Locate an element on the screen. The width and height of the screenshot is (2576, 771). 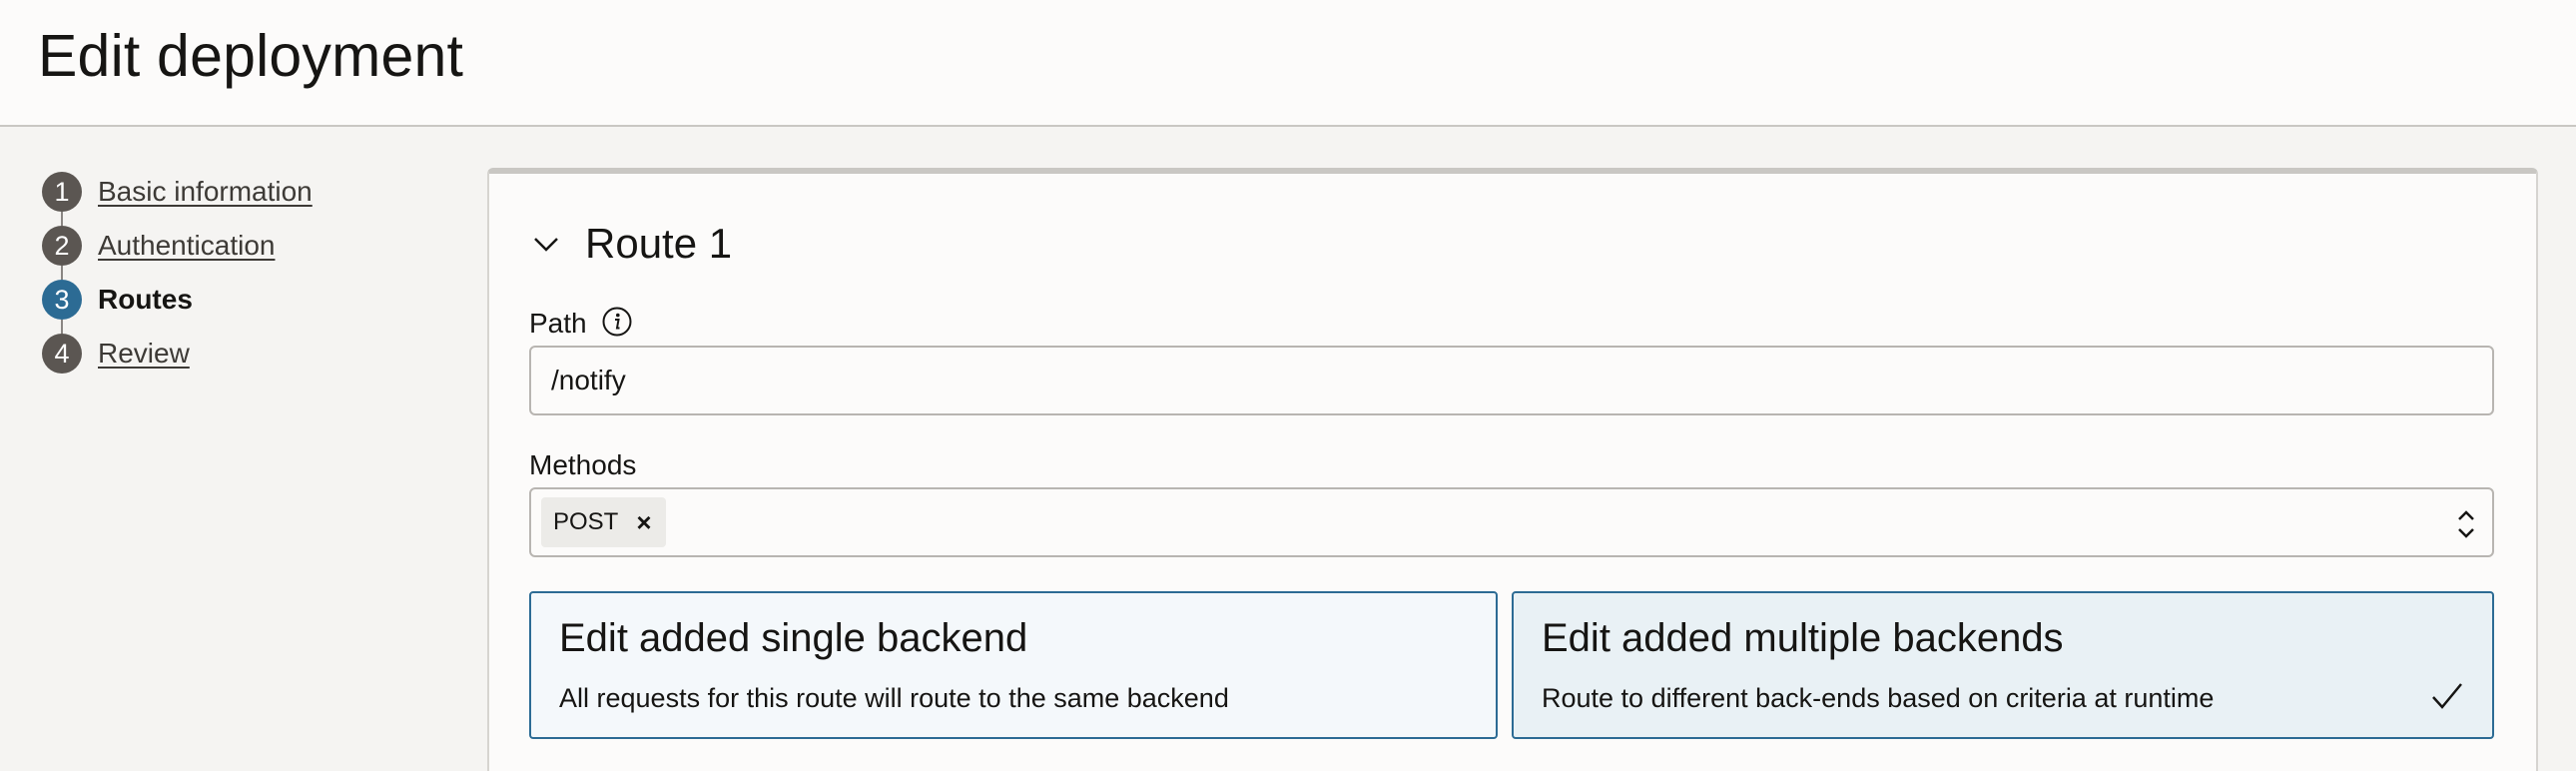
path-label: Path is located at coordinates (558, 323).